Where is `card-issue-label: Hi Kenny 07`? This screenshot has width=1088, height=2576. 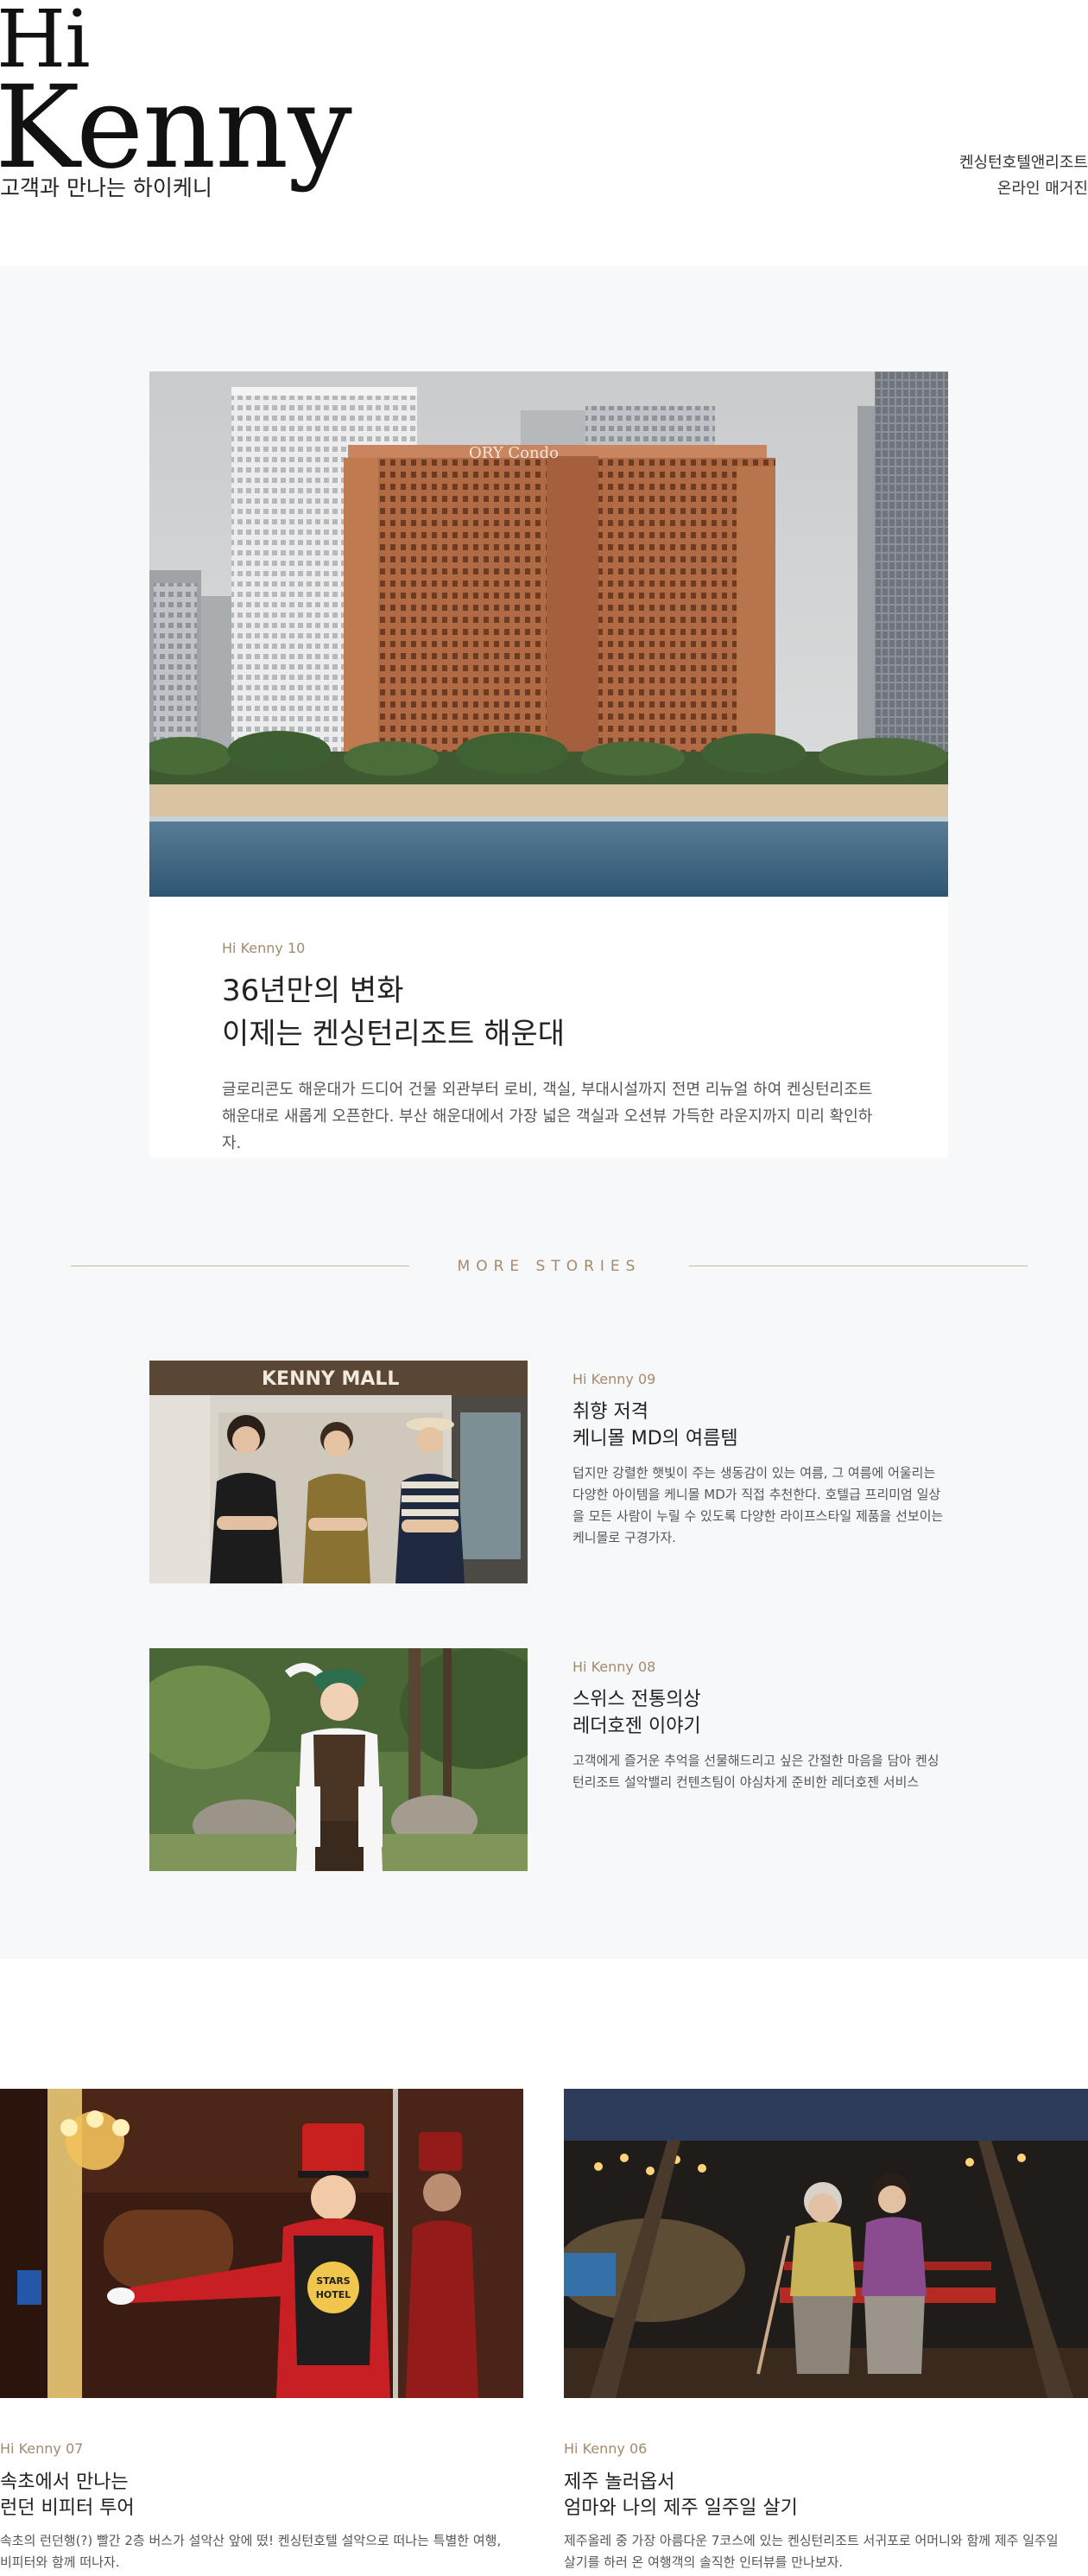
card-issue-label: Hi Kenny 07 is located at coordinates (42, 2448).